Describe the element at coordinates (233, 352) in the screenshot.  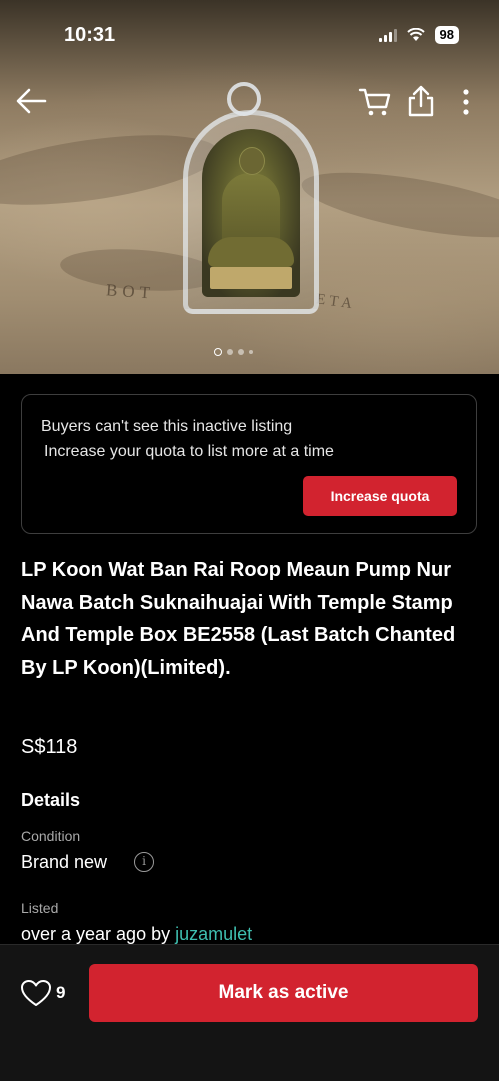
I see `photo-pagination` at that location.